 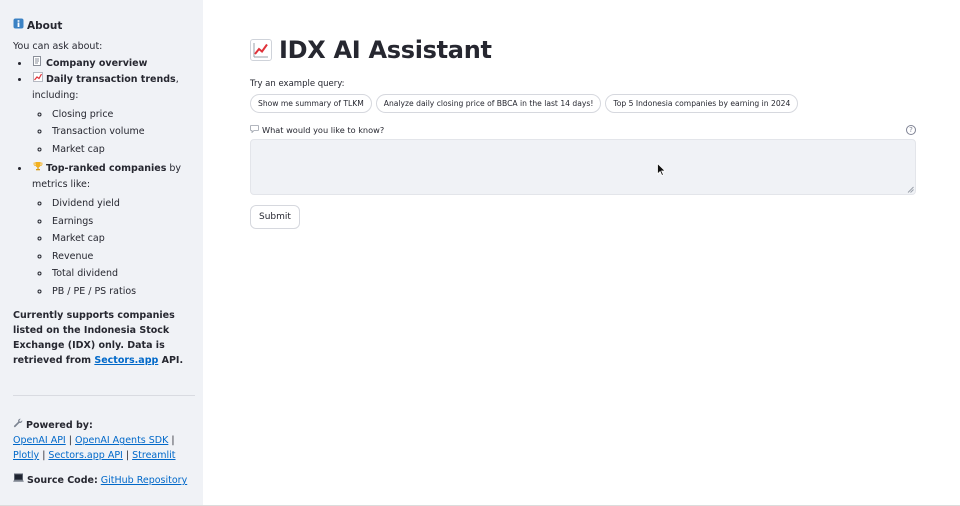 I want to click on help-icon: ?, so click(x=911, y=130).